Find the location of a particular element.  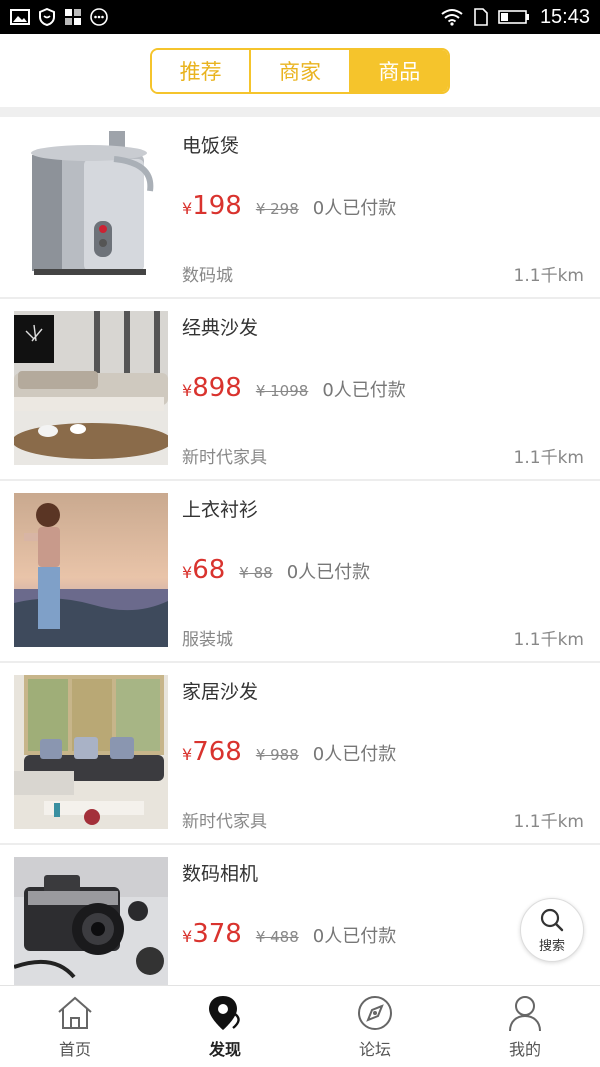

product-name: 家居沙发 is located at coordinates (220, 692).